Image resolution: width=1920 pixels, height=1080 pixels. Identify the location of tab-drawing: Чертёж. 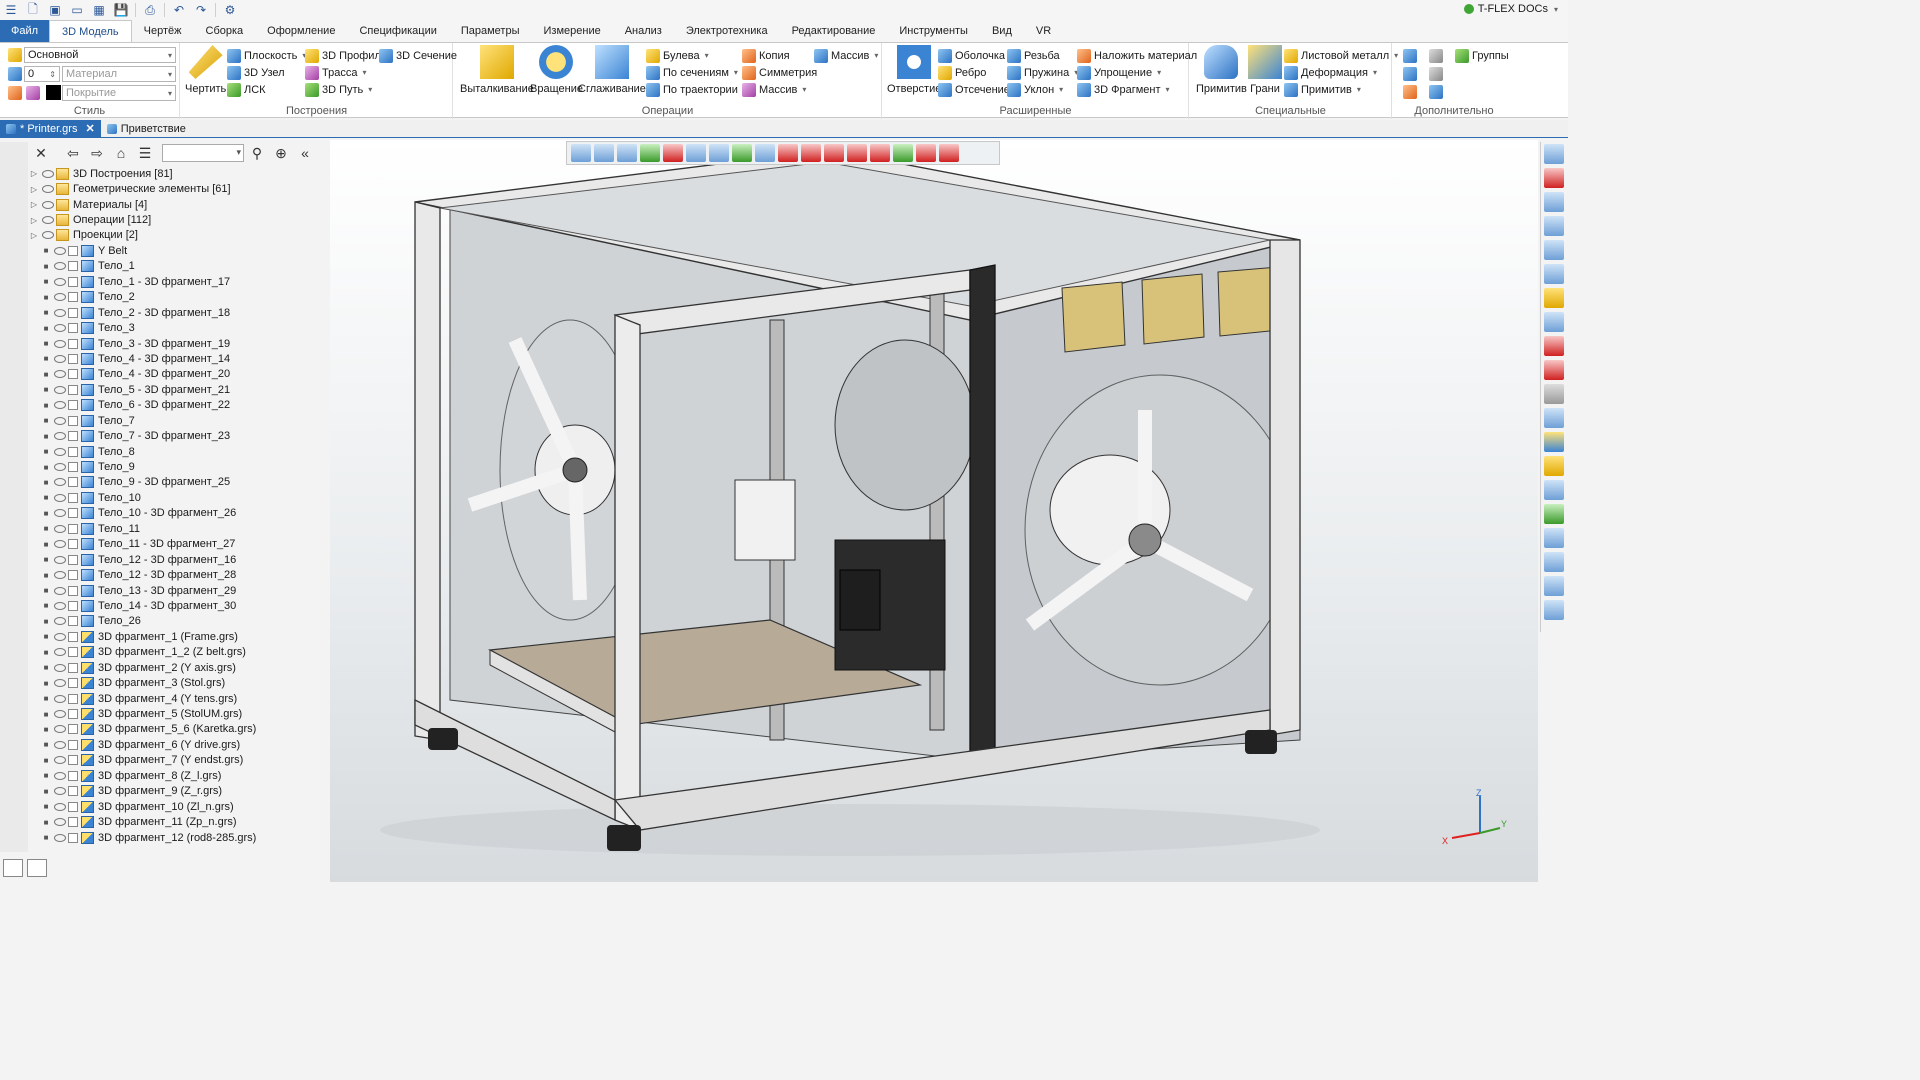
(163, 31).